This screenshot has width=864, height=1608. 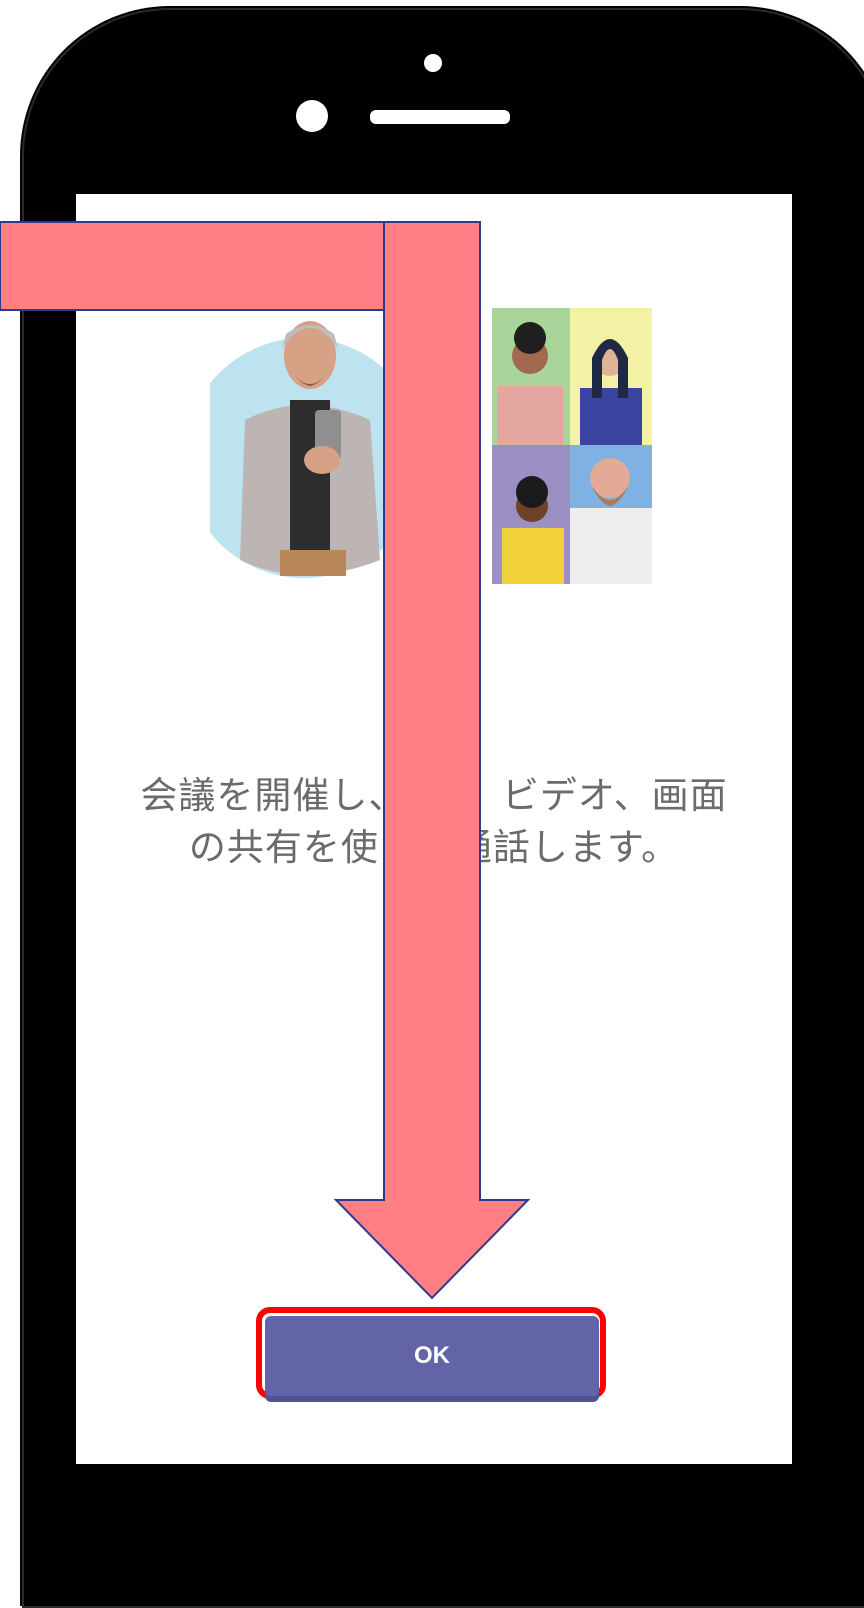 What do you see at coordinates (434, 795) in the screenshot?
I see `caption-line-1: 会議を開催し、 、ビデオ、画面` at bounding box center [434, 795].